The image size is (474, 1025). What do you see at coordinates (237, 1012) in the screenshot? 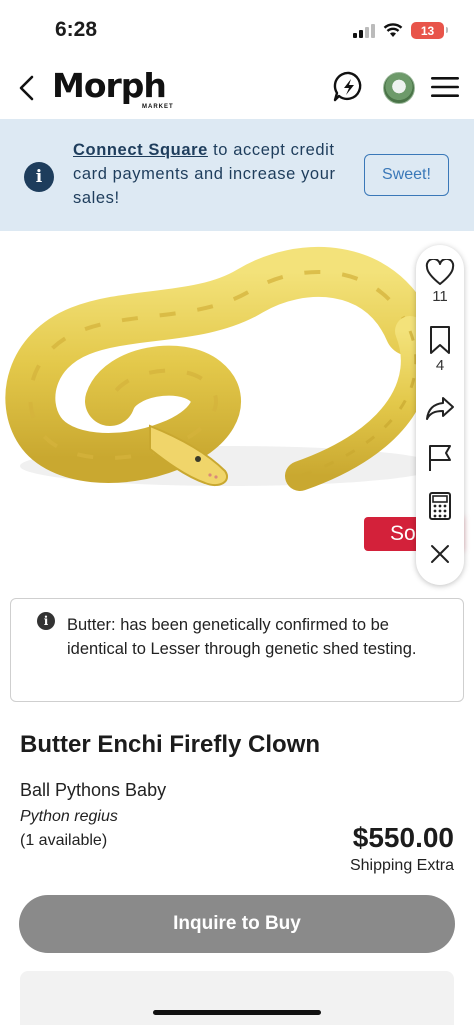
I see `home-indicator` at bounding box center [237, 1012].